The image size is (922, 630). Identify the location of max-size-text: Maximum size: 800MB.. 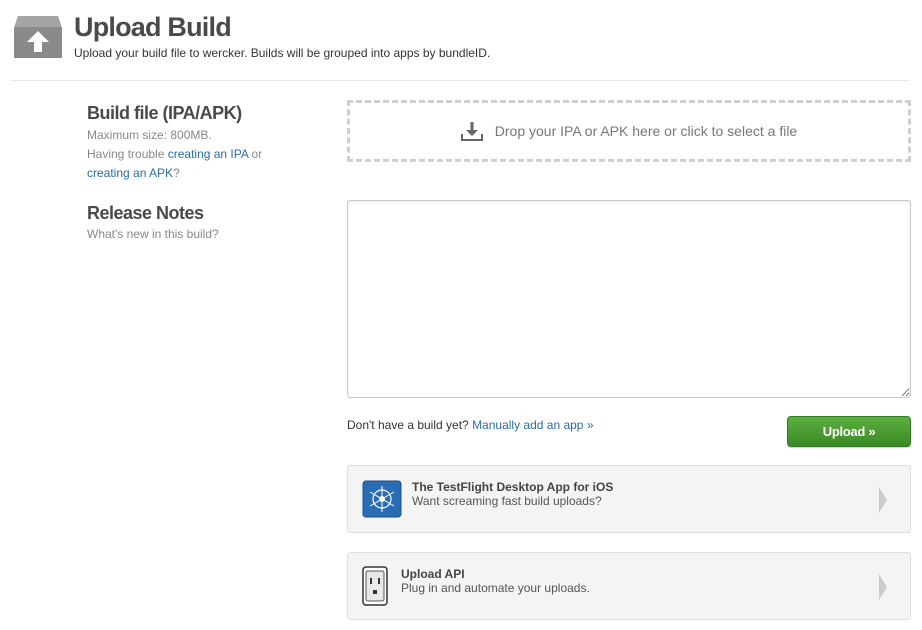
(149, 135).